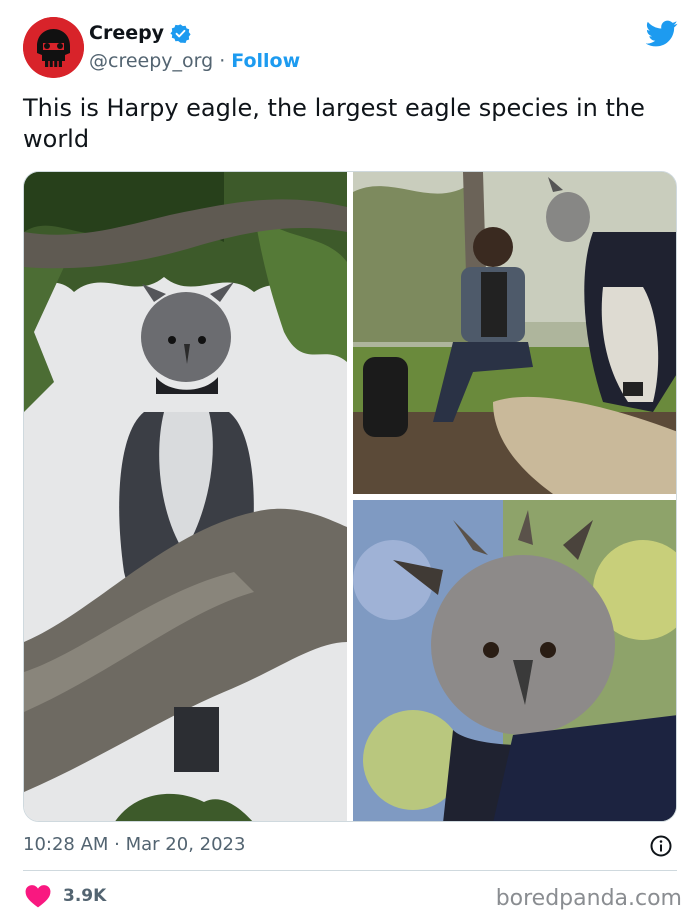 The width and height of the screenshot is (700, 924). I want to click on skull-avatar-icon, so click(53, 47).